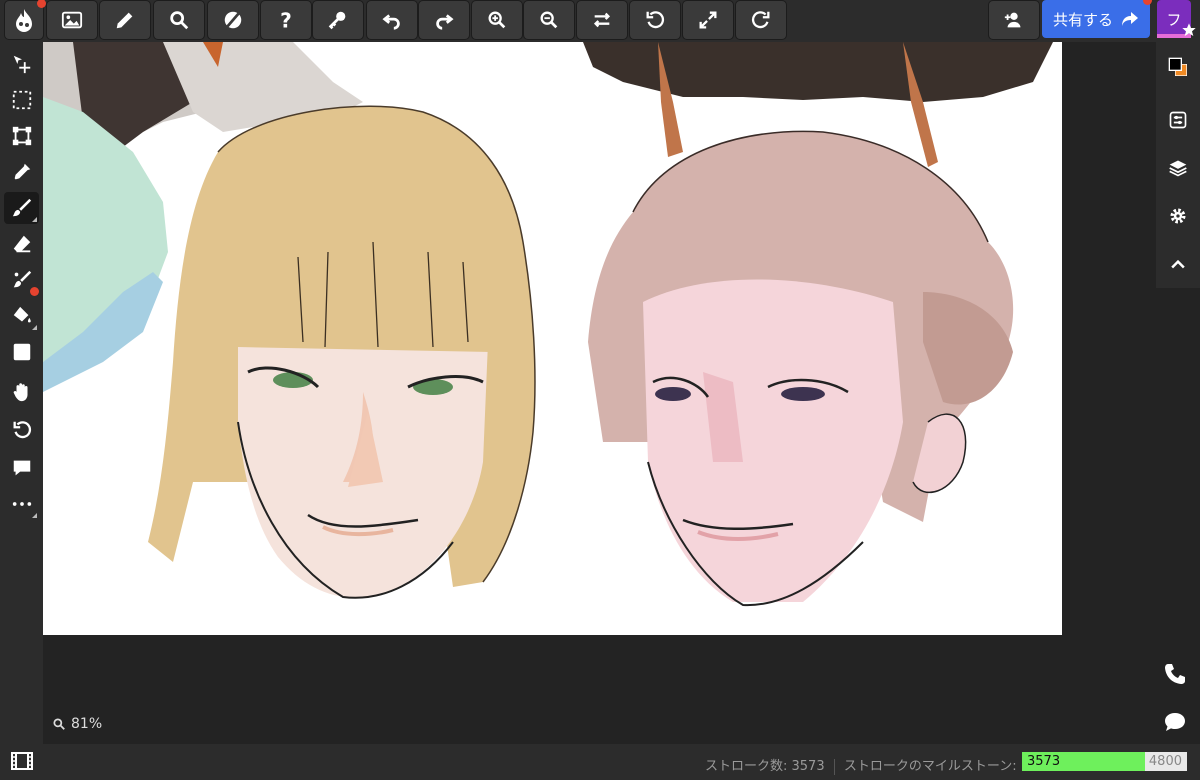  Describe the element at coordinates (834, 766) in the screenshot. I see `divider` at that location.